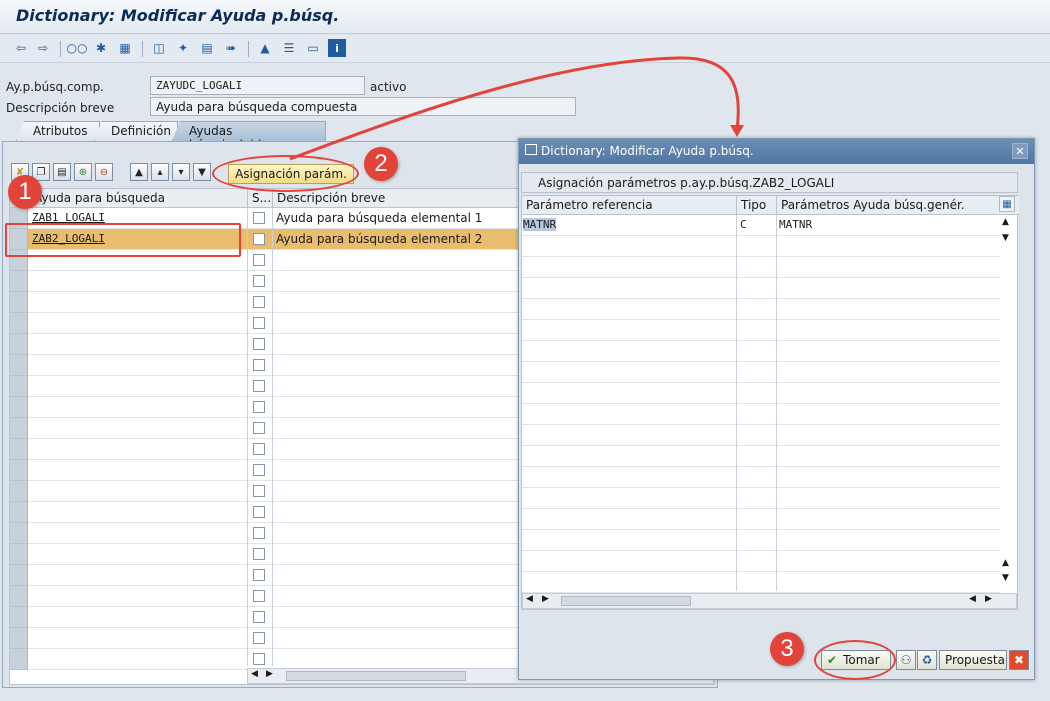 The width and height of the screenshot is (1050, 701). What do you see at coordinates (381, 164) in the screenshot?
I see `step-2-callout: 2` at bounding box center [381, 164].